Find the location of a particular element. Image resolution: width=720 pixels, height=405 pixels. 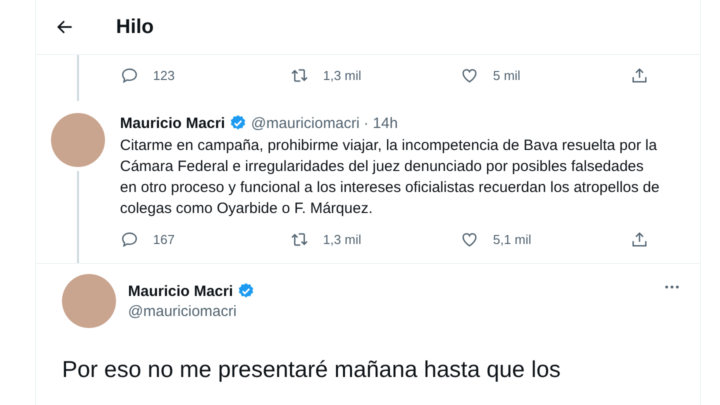

tweet-time: · 14h is located at coordinates (381, 123).